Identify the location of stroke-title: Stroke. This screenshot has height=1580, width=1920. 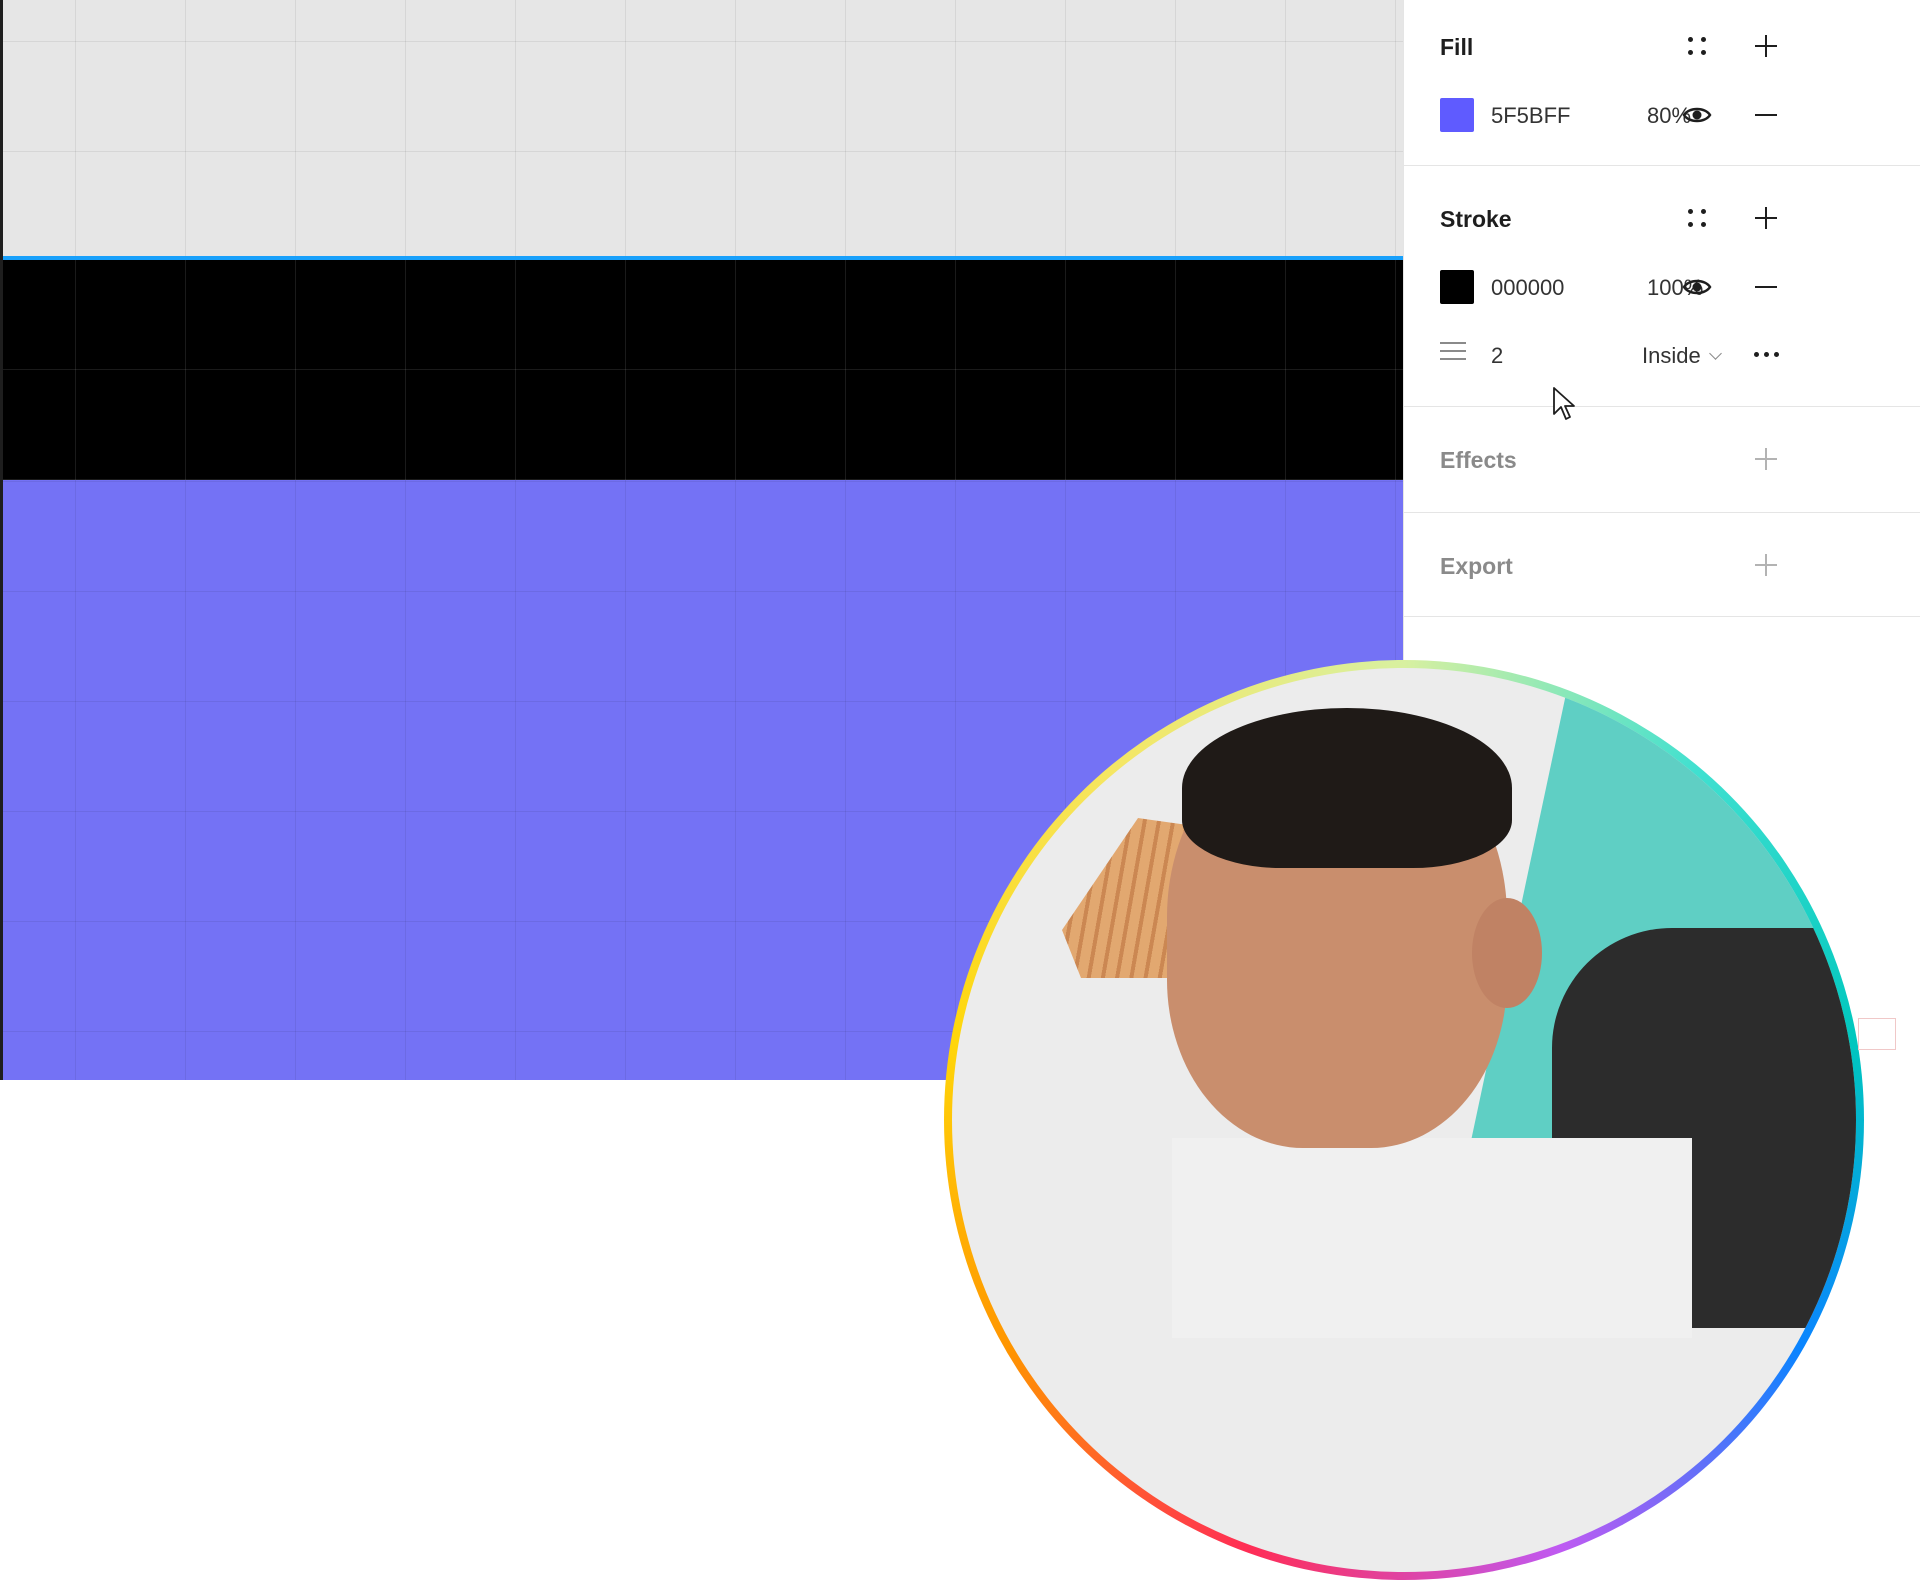
(1476, 219).